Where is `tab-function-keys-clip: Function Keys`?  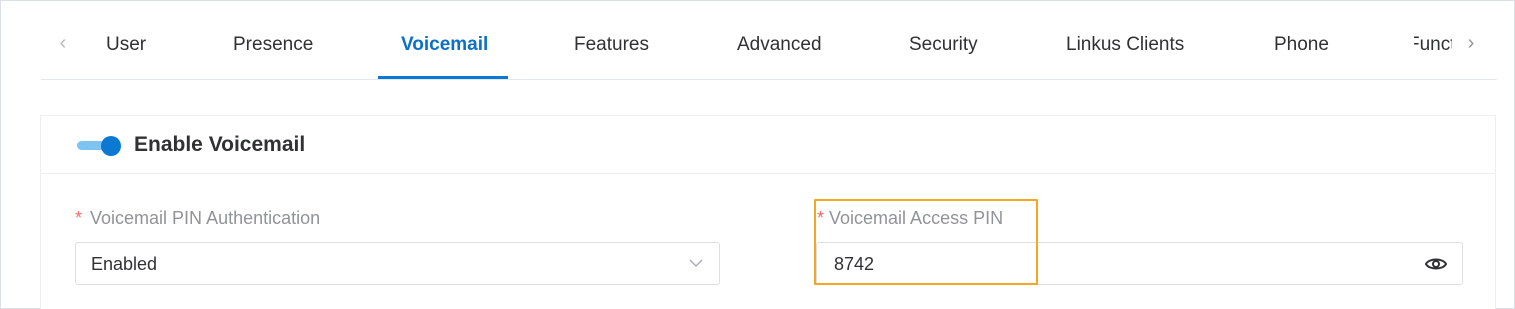 tab-function-keys-clip: Function Keys is located at coordinates (1433, 44).